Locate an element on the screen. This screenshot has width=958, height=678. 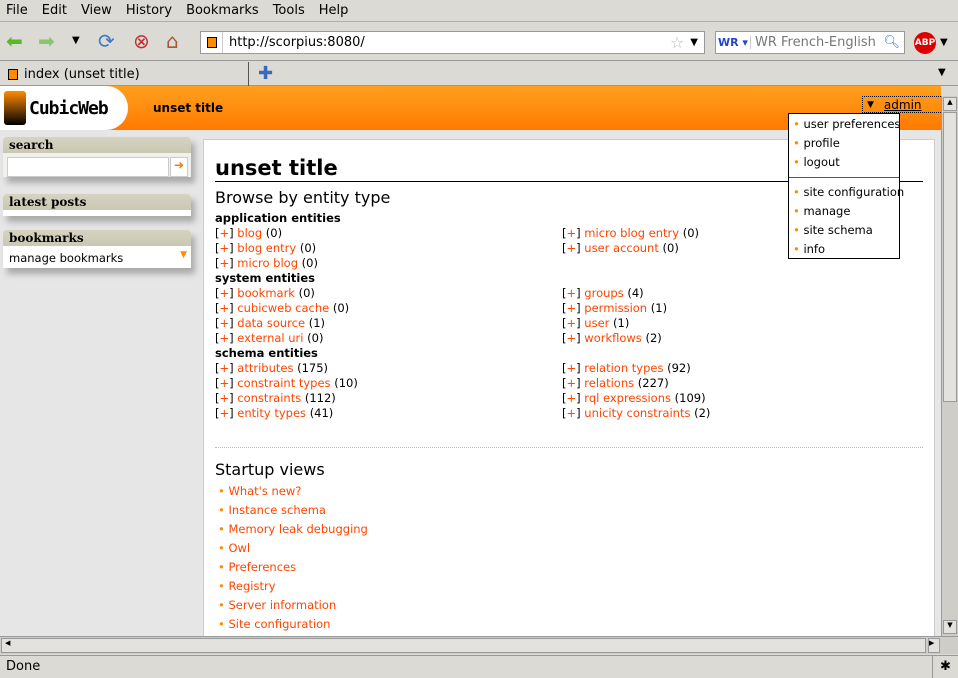
history-dropdown-icon: ▼ is located at coordinates (76, 41).